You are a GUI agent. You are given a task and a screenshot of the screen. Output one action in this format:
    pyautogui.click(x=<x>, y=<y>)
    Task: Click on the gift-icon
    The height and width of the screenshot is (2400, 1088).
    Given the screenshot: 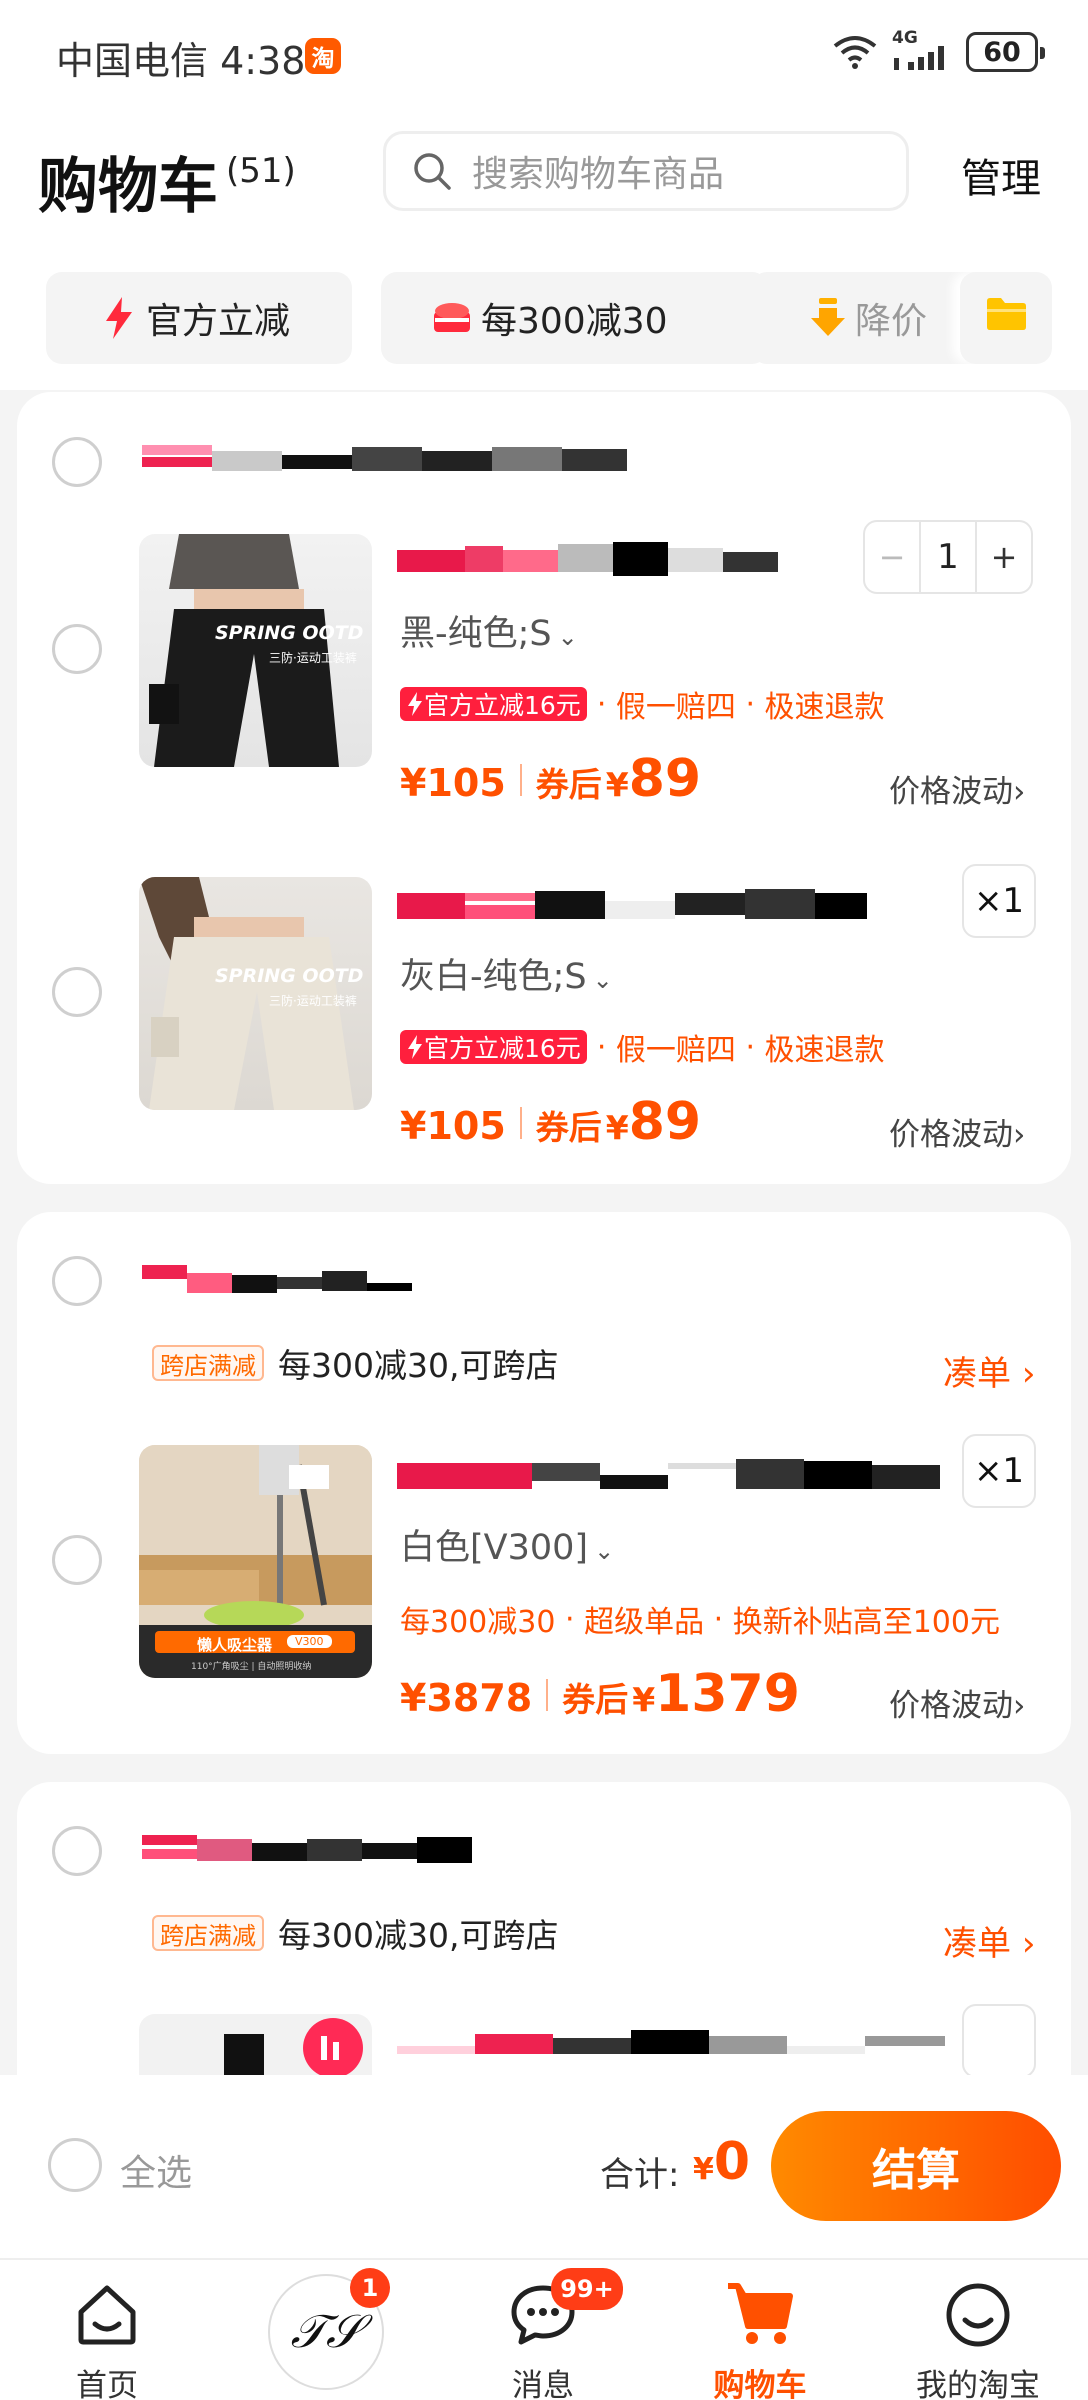 What is the action you would take?
    pyautogui.click(x=452, y=318)
    